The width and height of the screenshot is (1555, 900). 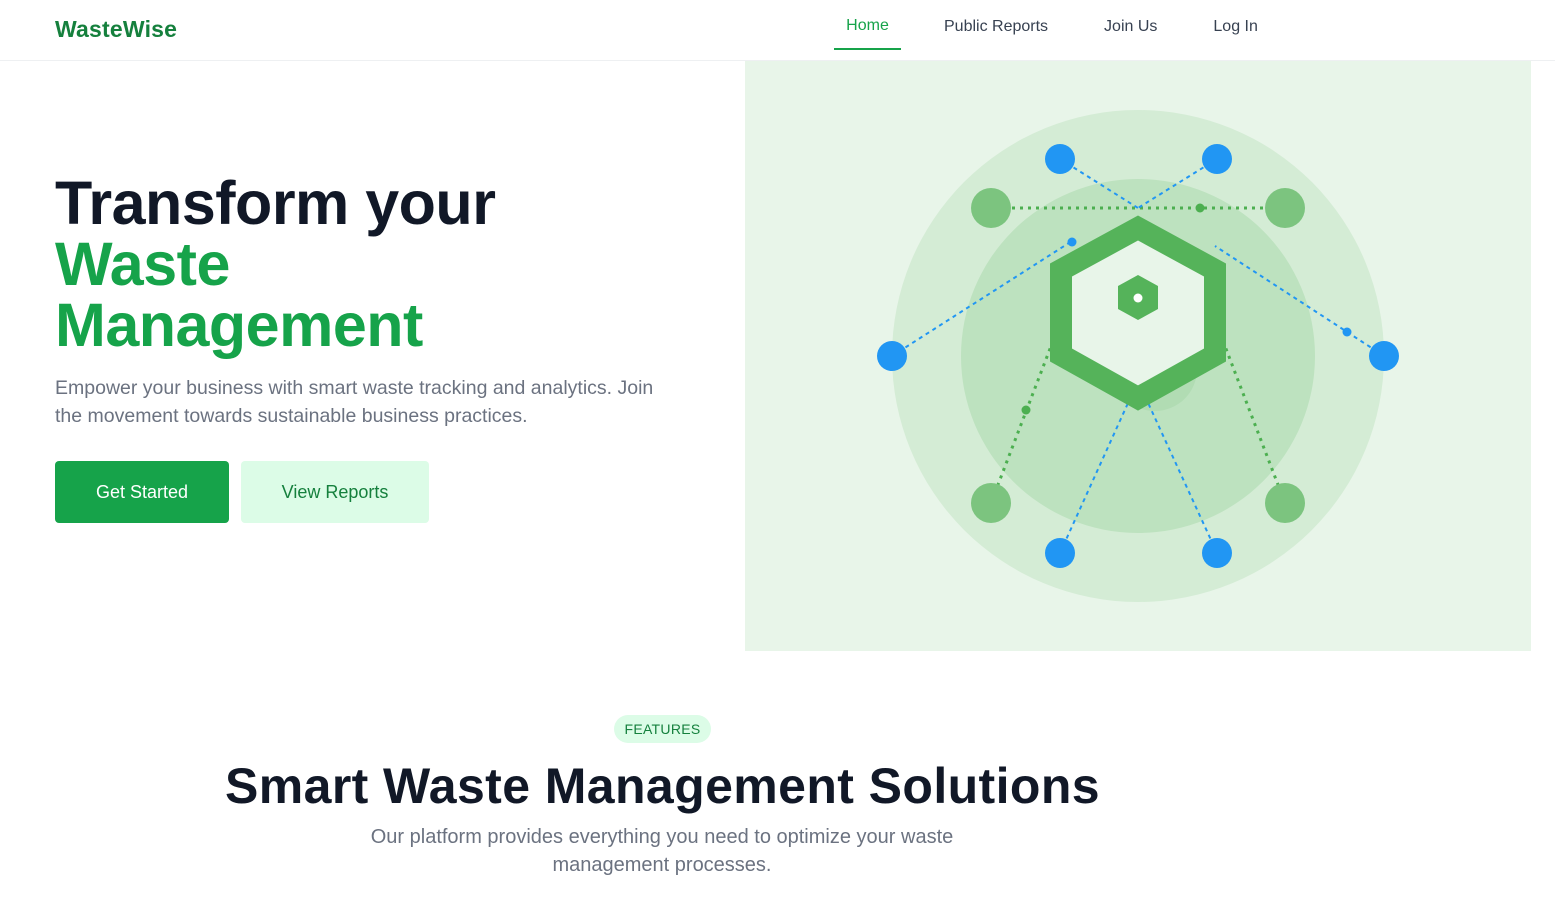 What do you see at coordinates (1138, 298) in the screenshot?
I see `core-dot` at bounding box center [1138, 298].